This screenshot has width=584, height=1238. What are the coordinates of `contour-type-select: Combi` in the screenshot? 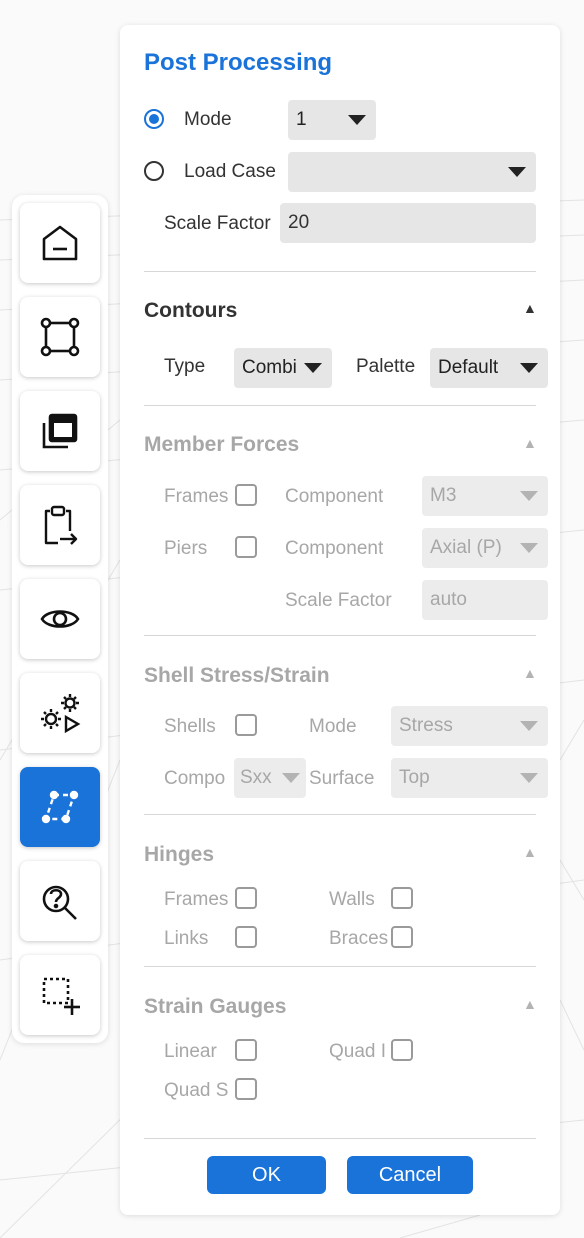 It's located at (283, 368).